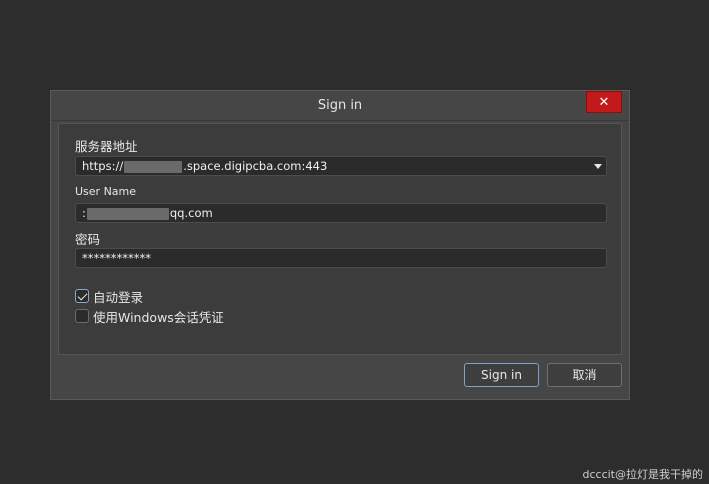 Image resolution: width=709 pixels, height=484 pixels. Describe the element at coordinates (116, 258) in the screenshot. I see `password-value: ************` at that location.